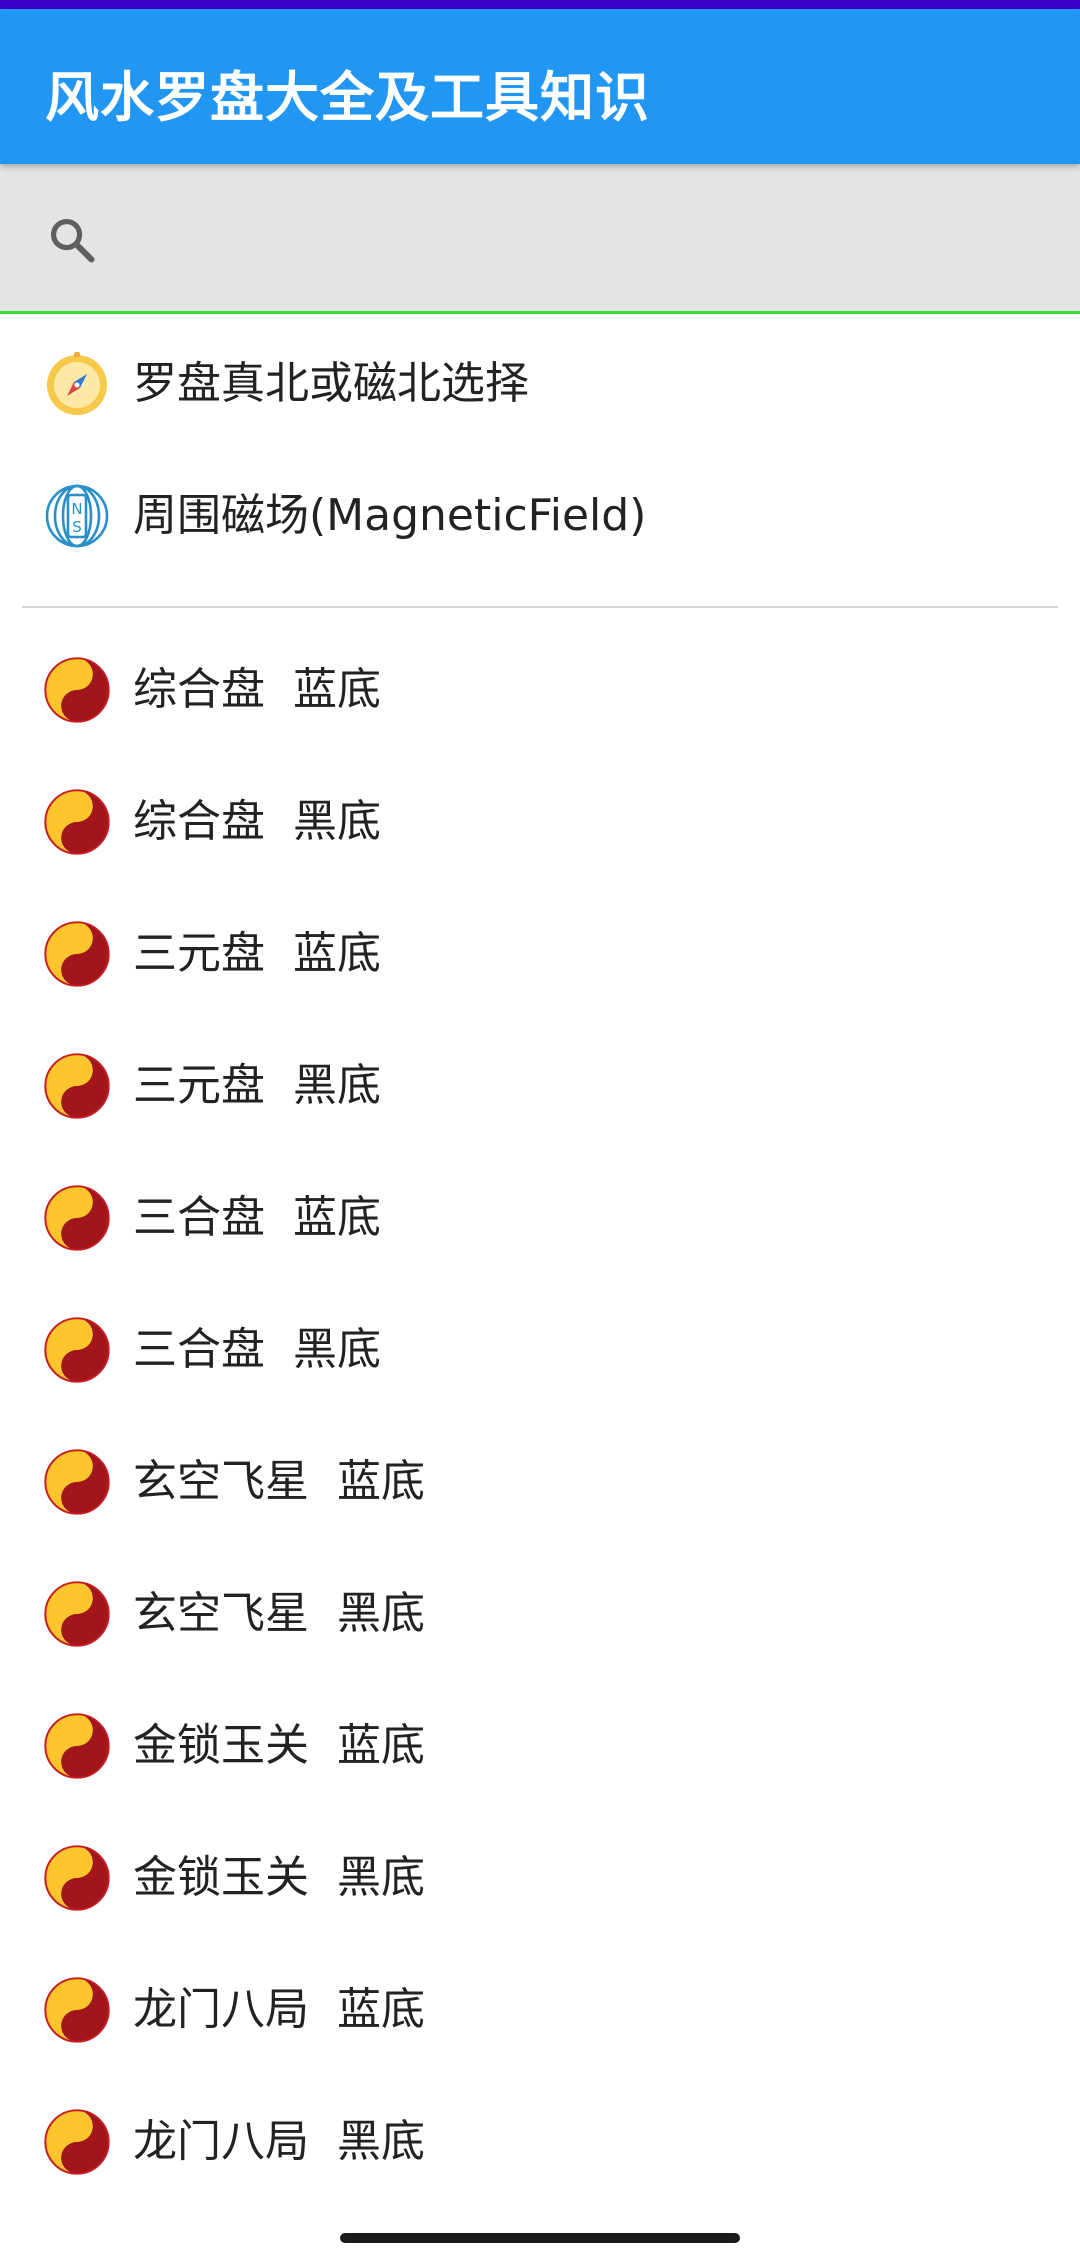  Describe the element at coordinates (540, 822) in the screenshot. I see `list-item-compass: 综合盘 黑底` at that location.